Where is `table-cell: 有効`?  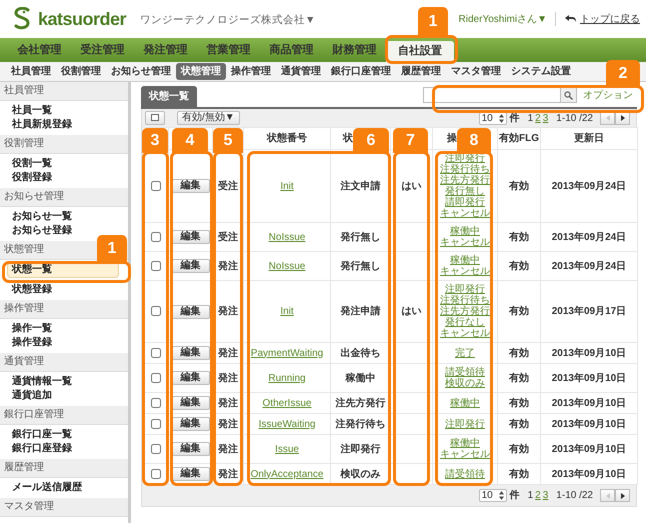 table-cell: 有効 is located at coordinates (519, 403).